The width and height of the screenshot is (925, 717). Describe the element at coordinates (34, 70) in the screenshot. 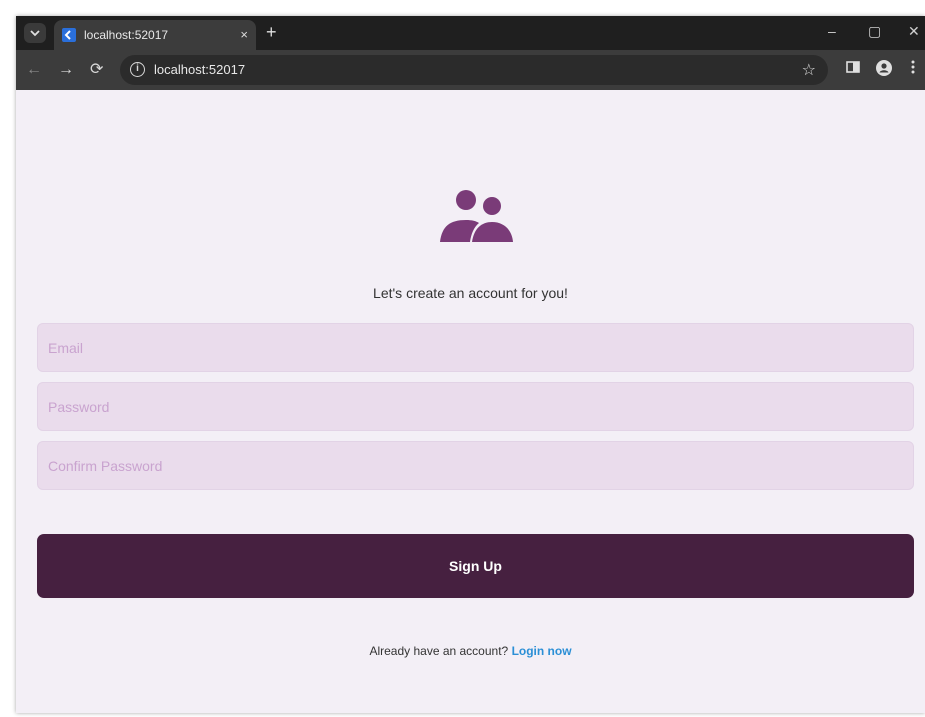

I see `back-button: ←` at that location.